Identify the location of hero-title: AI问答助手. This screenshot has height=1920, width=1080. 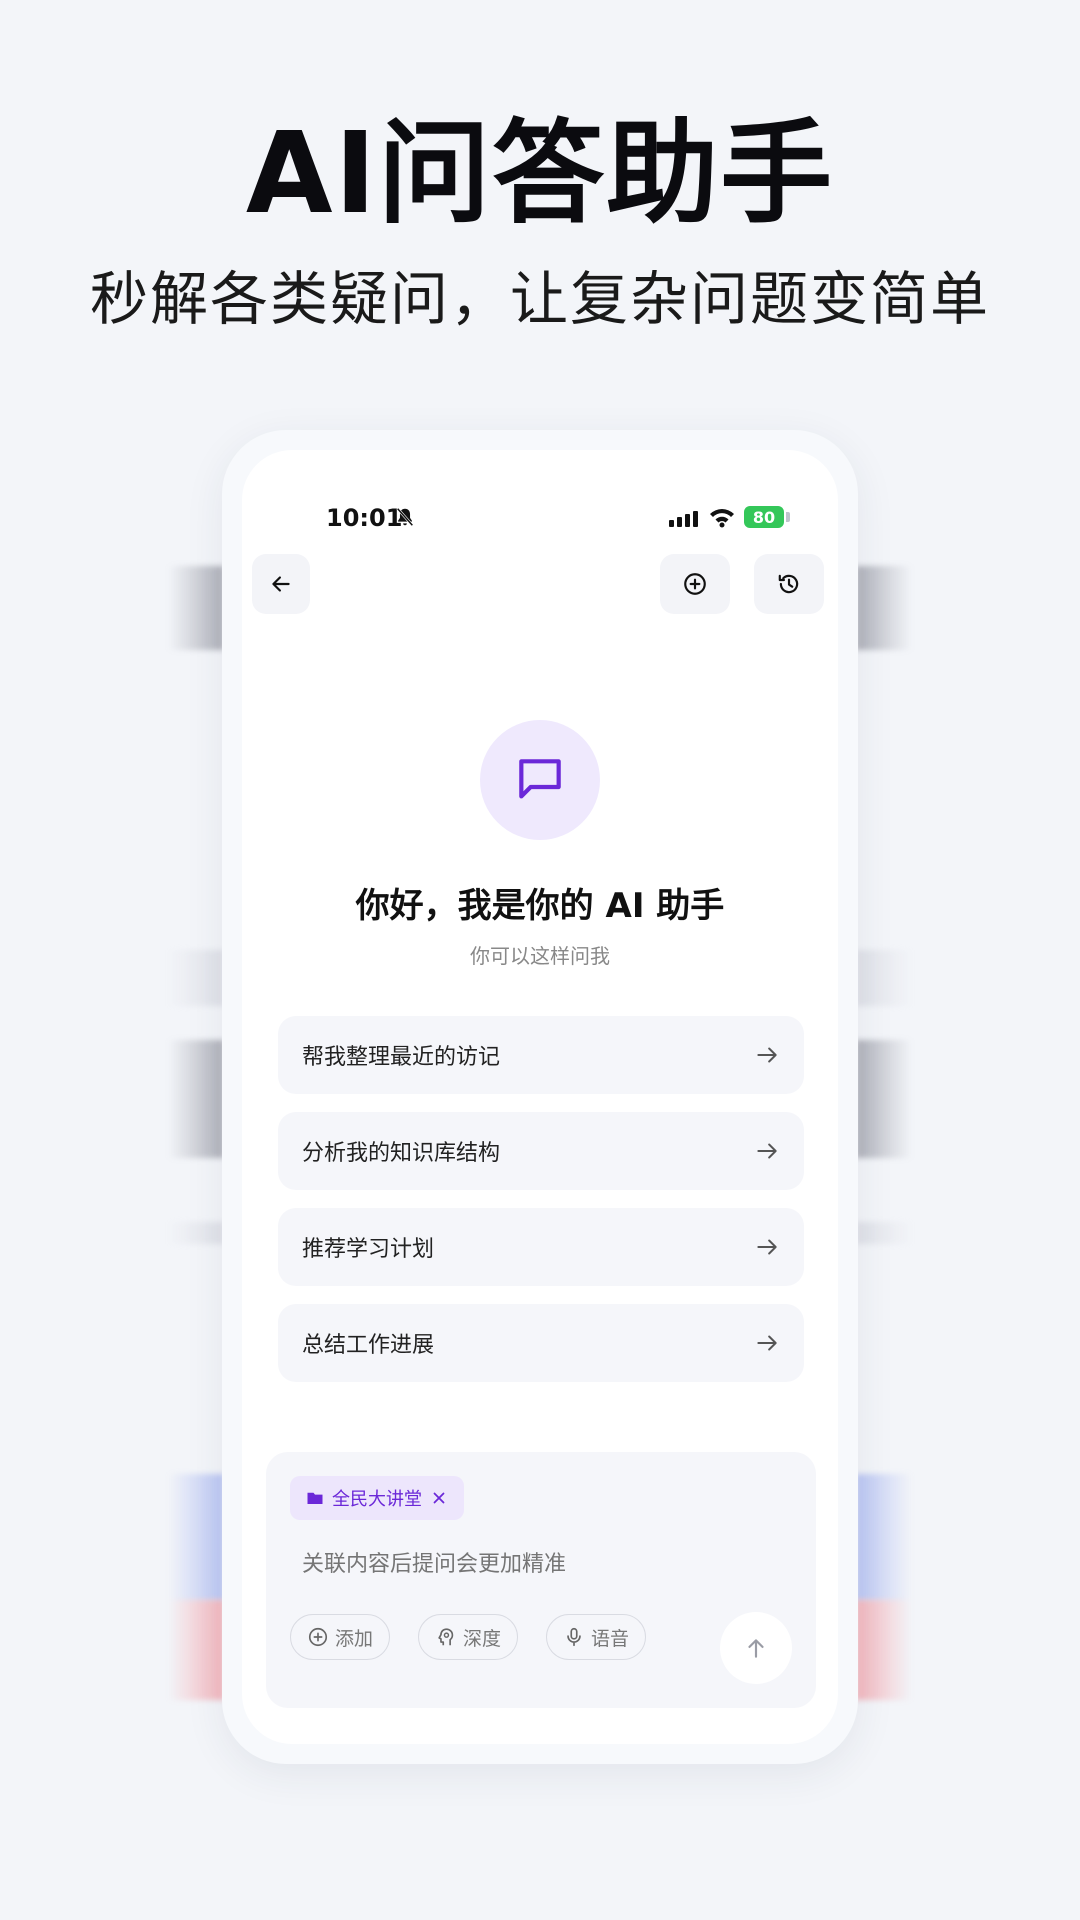
(540, 174).